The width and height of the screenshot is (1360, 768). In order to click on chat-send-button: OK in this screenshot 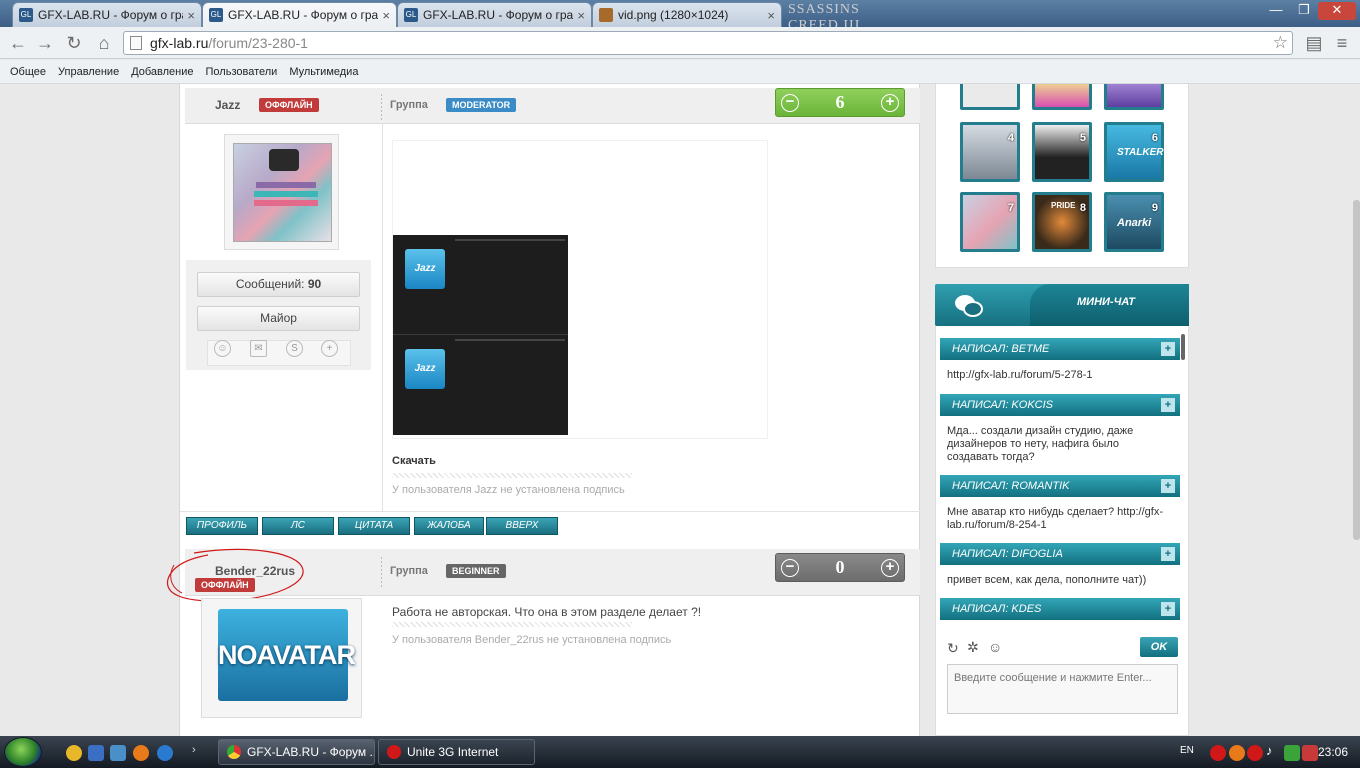, I will do `click(1159, 647)`.